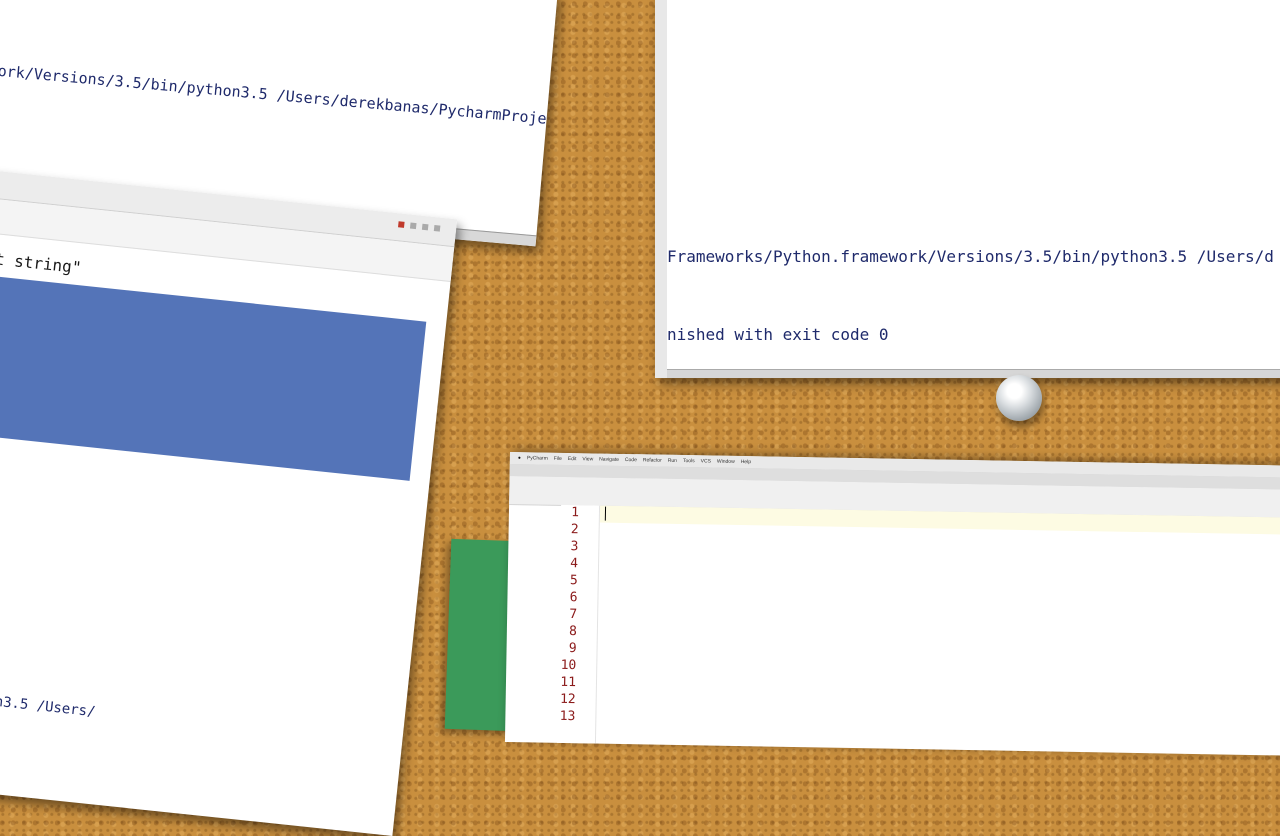 This screenshot has width=1280, height=836. Describe the element at coordinates (519, 458) in the screenshot. I see `apple-icon: ●` at that location.